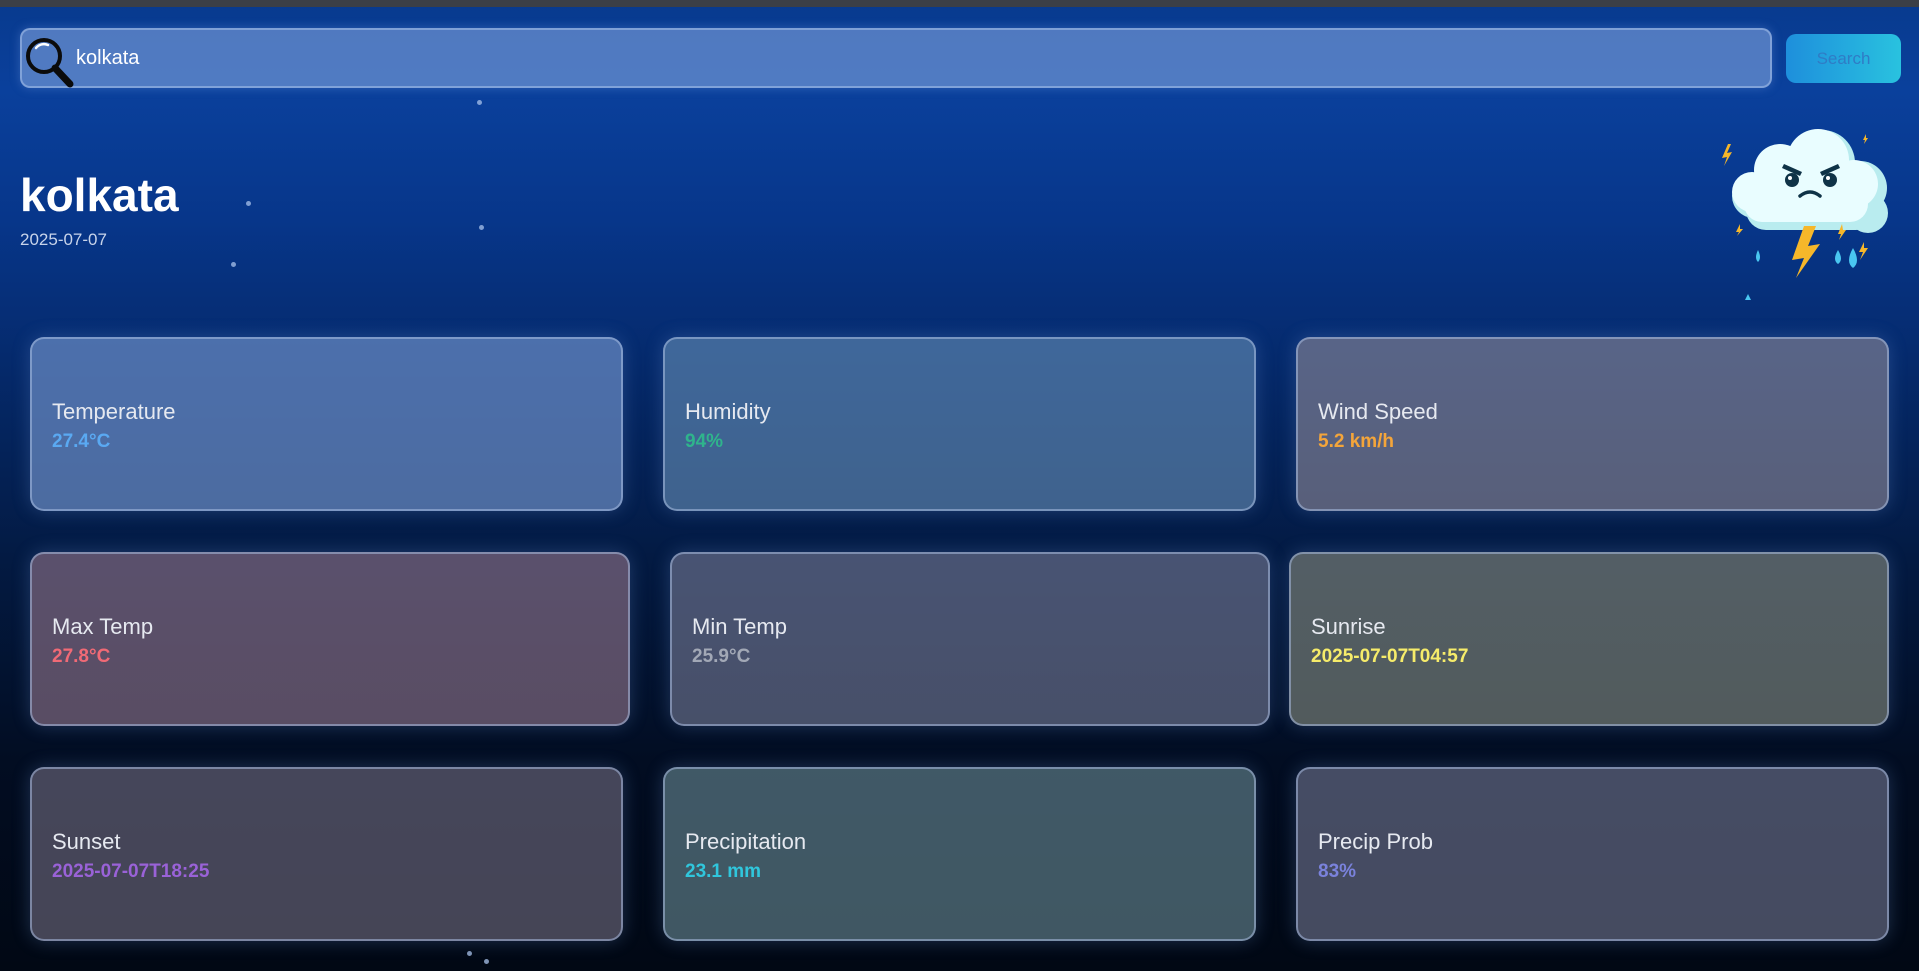  Describe the element at coordinates (959, 3) in the screenshot. I see `top-strip` at that location.